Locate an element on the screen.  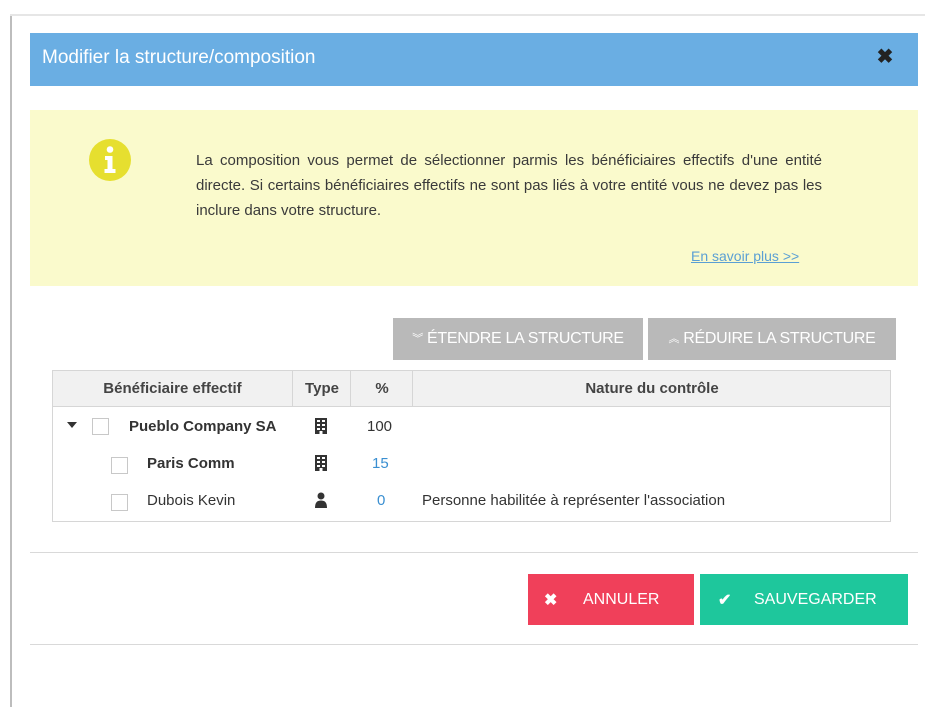
expand-structure-label: ÉTENDRE LA STRUCTURE is located at coordinates (525, 338).